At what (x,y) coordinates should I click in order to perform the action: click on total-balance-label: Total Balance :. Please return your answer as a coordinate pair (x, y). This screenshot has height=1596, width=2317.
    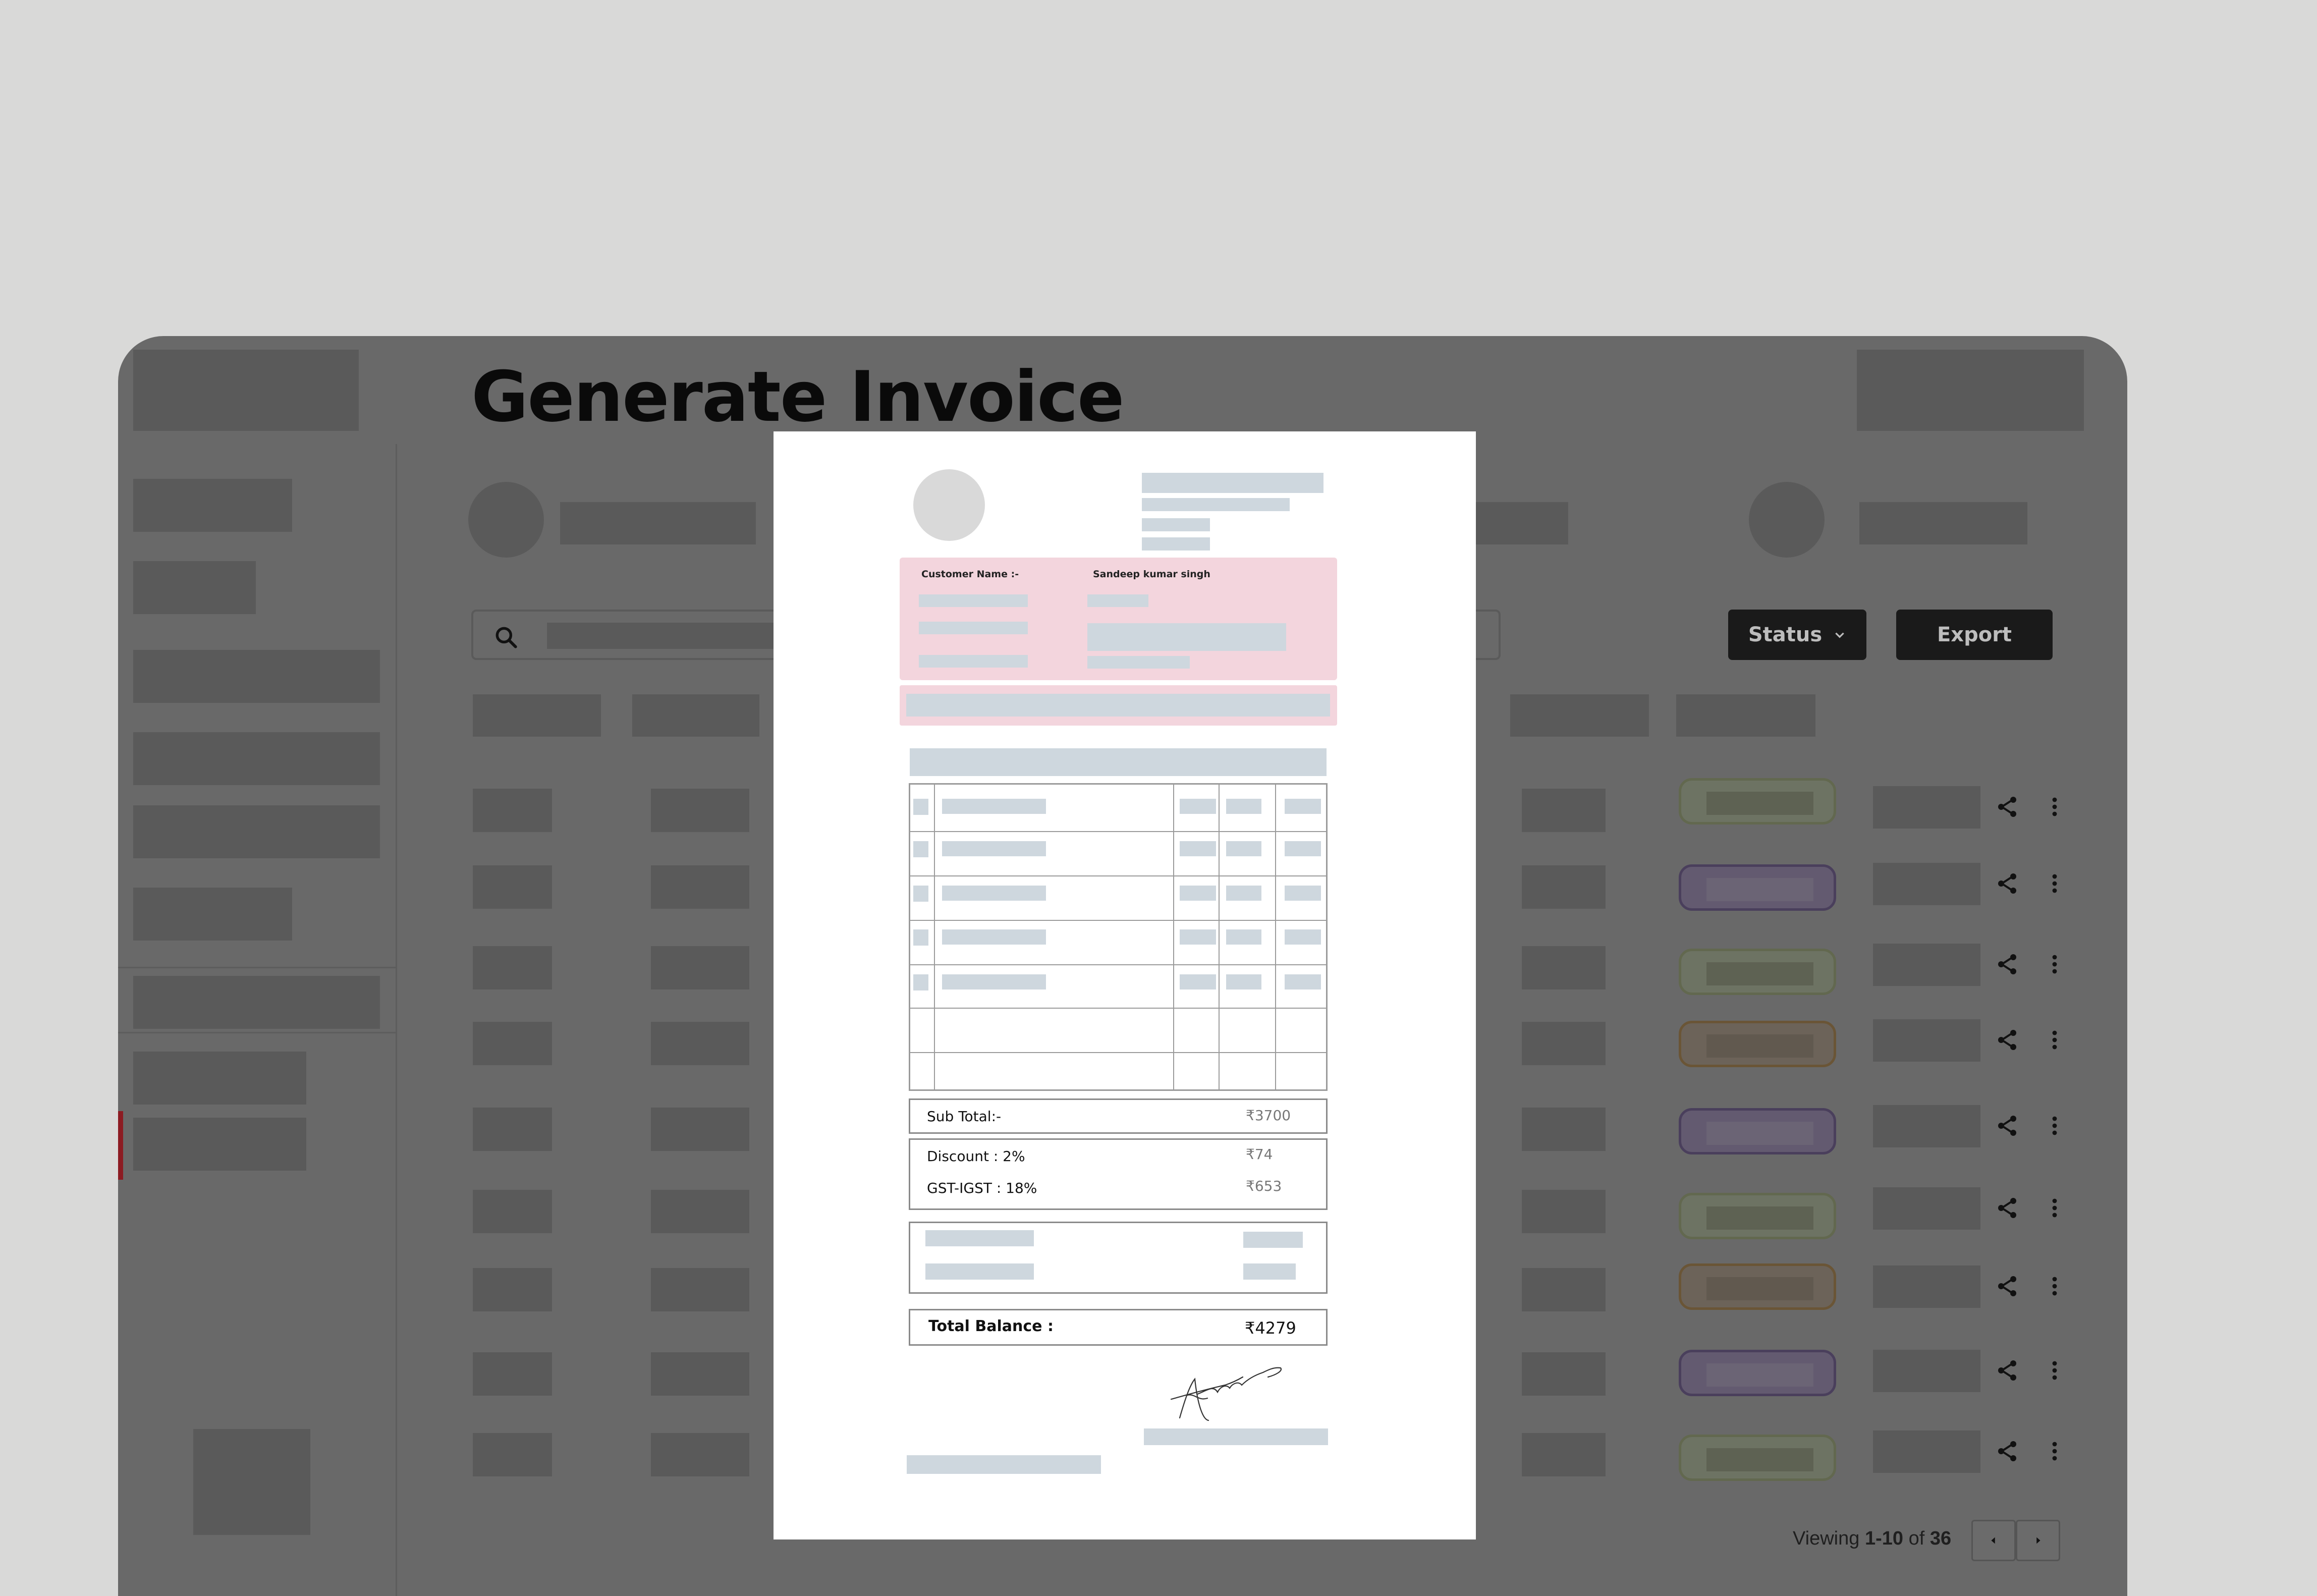
    Looking at the image, I should click on (991, 1326).